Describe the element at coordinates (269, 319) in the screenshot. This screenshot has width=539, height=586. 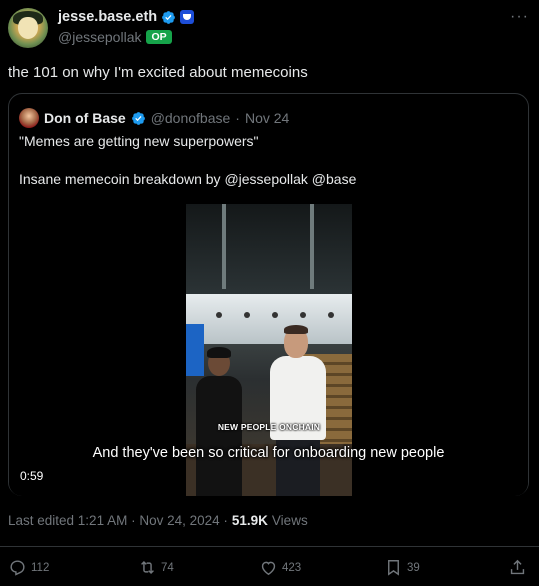
I see `video-scene-wall` at that location.